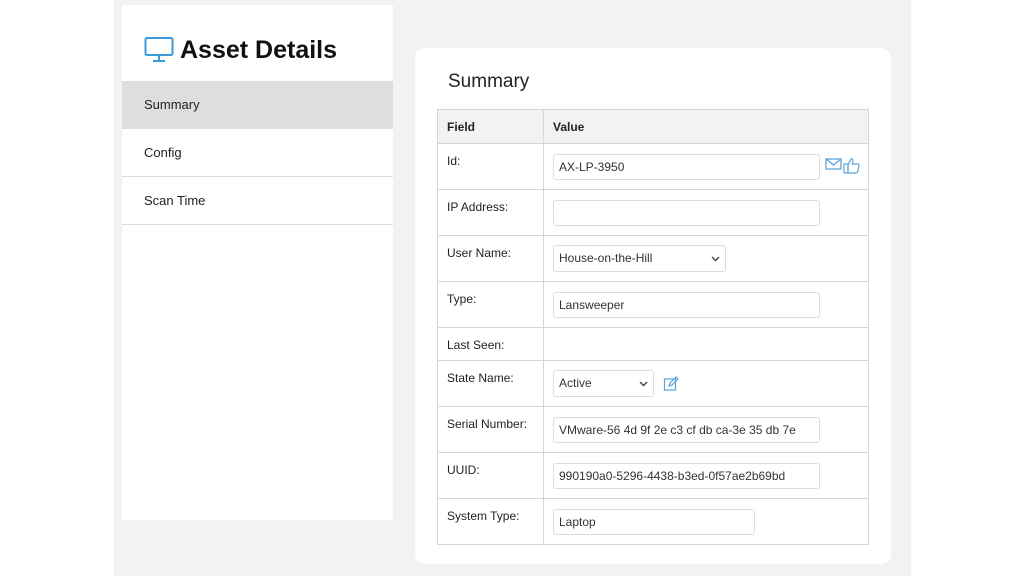  I want to click on user-name-label: User Name:, so click(490, 258).